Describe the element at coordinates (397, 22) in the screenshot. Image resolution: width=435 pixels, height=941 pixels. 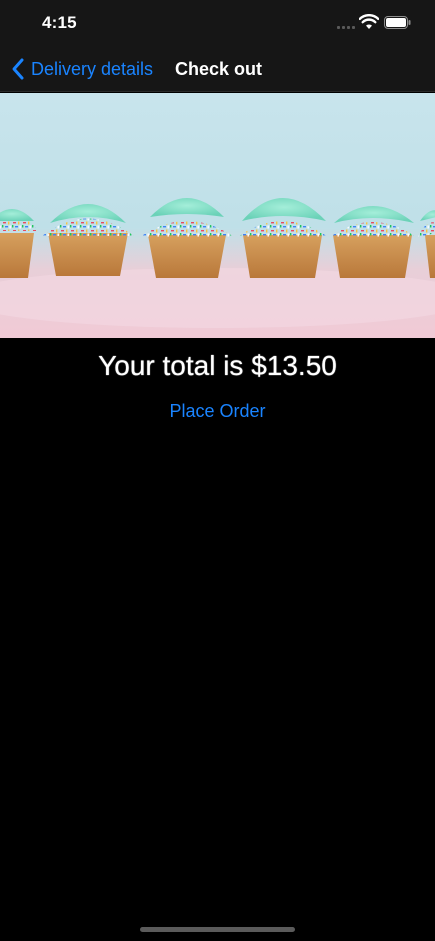
I see `battery-icon` at that location.